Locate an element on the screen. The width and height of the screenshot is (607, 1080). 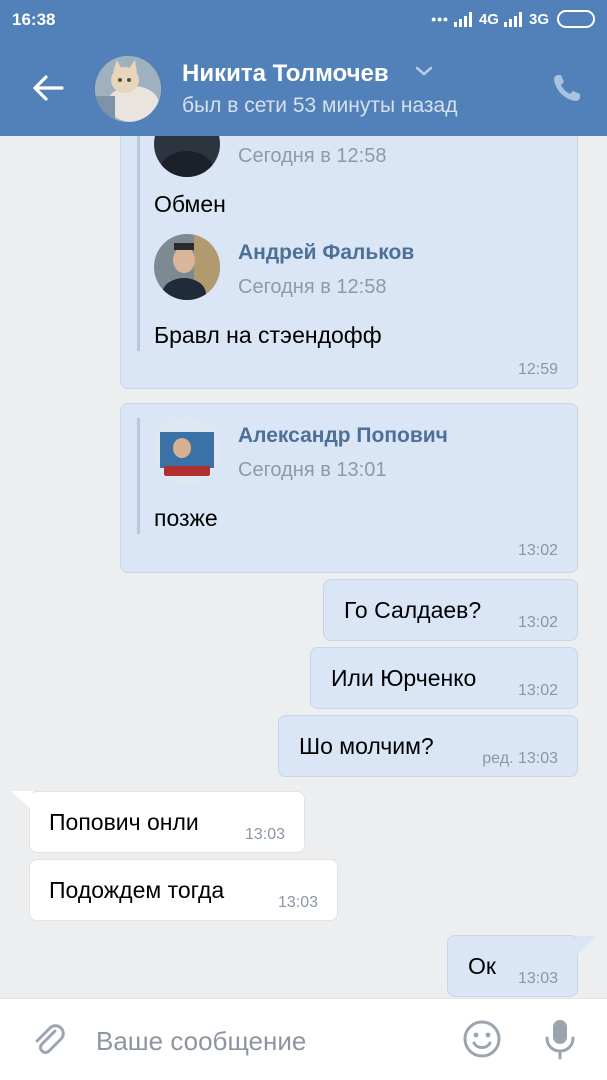
forwarded-text: позже is located at coordinates (186, 518).